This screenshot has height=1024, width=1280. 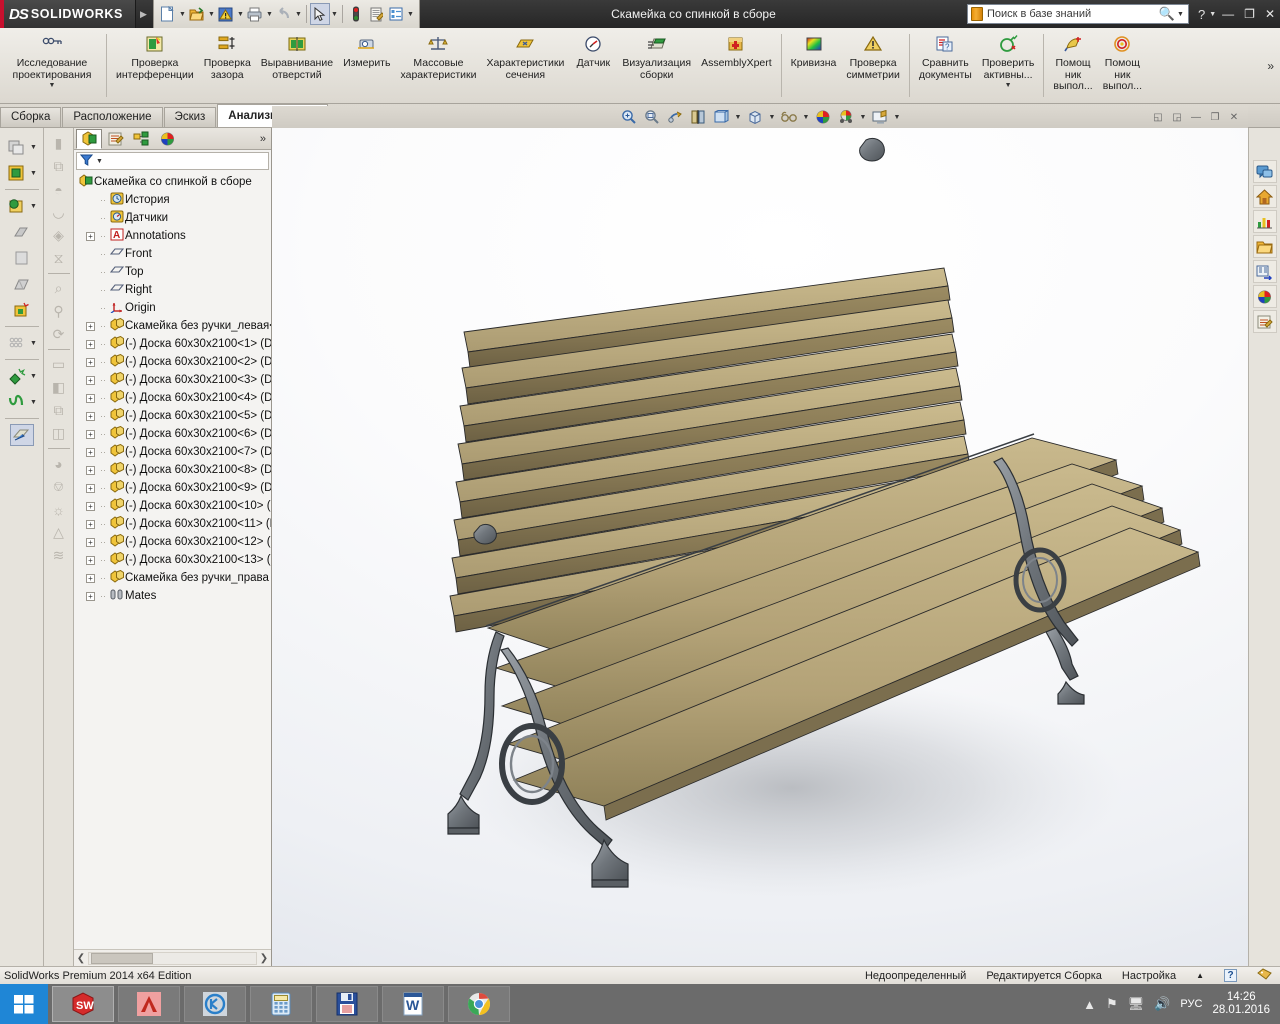 What do you see at coordinates (172, 488) in the screenshot?
I see `tree-node: + ·· (-) Доска 60x30x2100<9> (De` at bounding box center [172, 488].